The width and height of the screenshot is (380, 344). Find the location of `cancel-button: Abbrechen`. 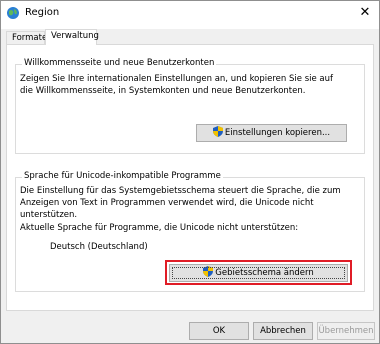

cancel-button: Abbrechen is located at coordinates (283, 331).